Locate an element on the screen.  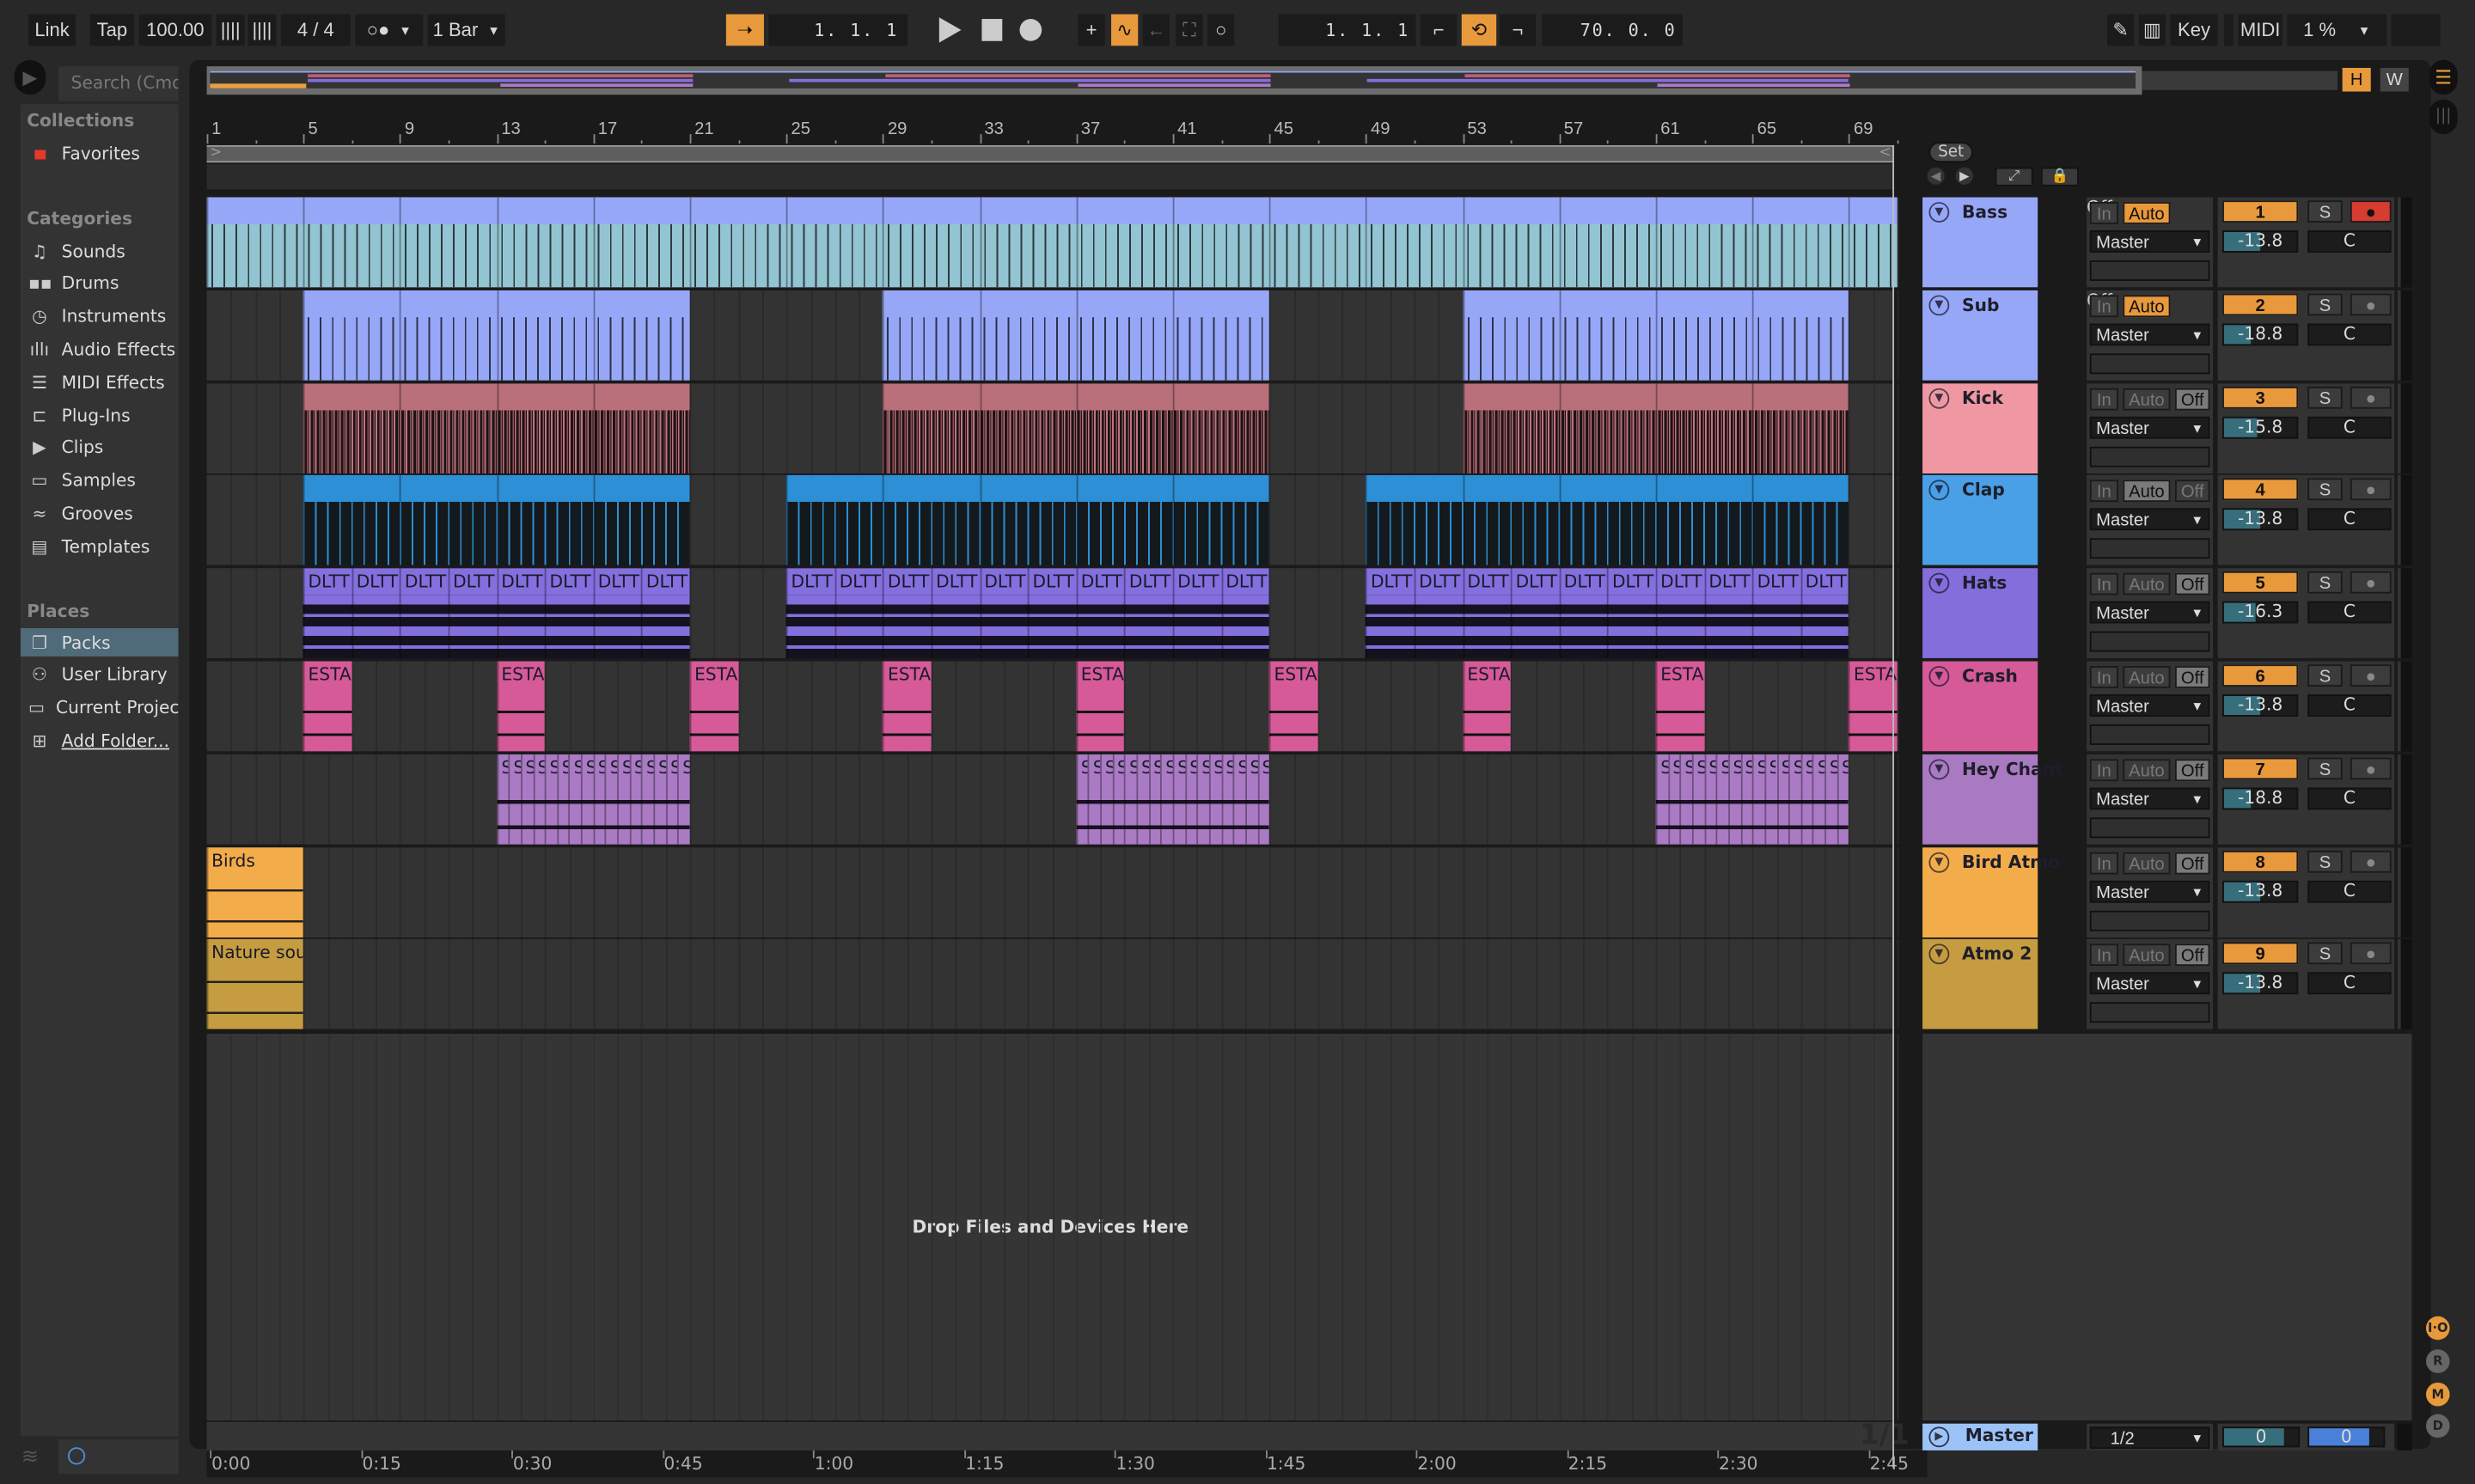
place-packs: ❐ Packs is located at coordinates (99, 642).